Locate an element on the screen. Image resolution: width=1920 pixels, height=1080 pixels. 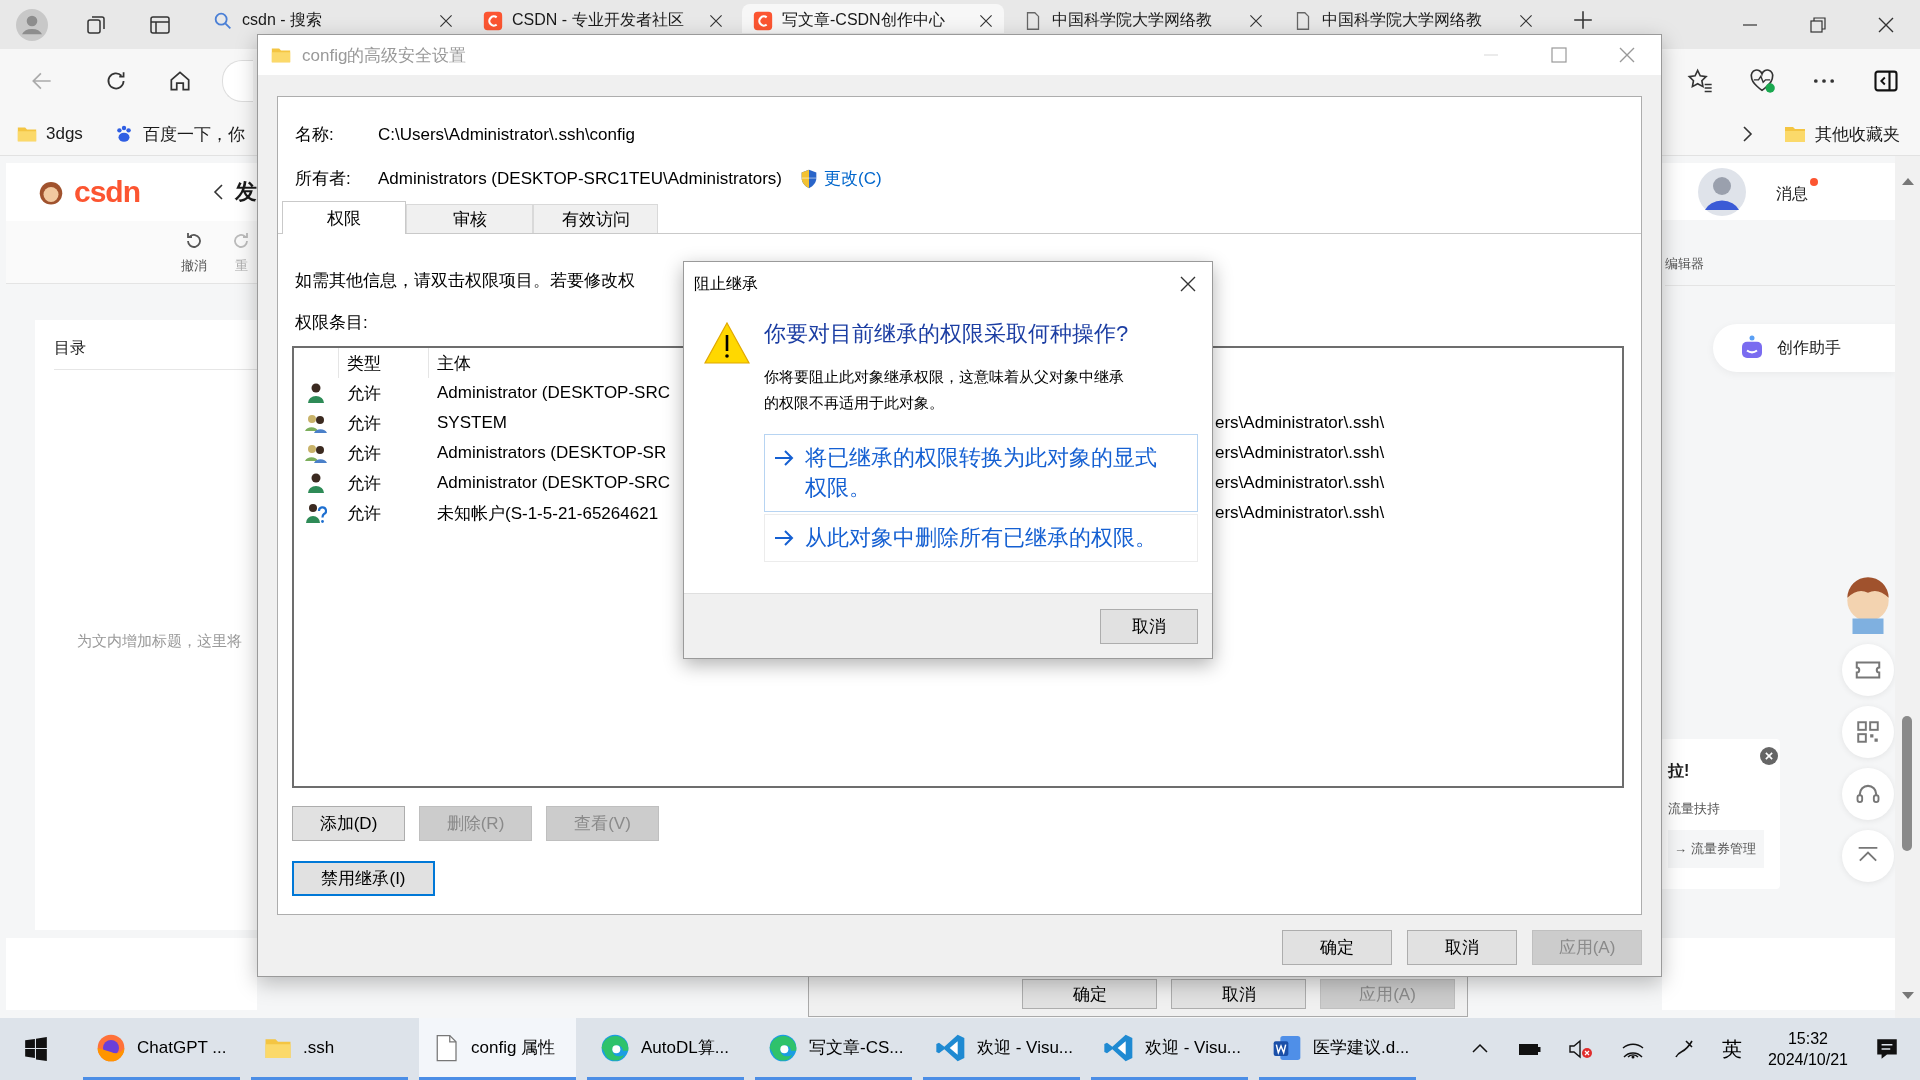
toc-hint: 为文内增加标题，这里将 is located at coordinates (160, 641).